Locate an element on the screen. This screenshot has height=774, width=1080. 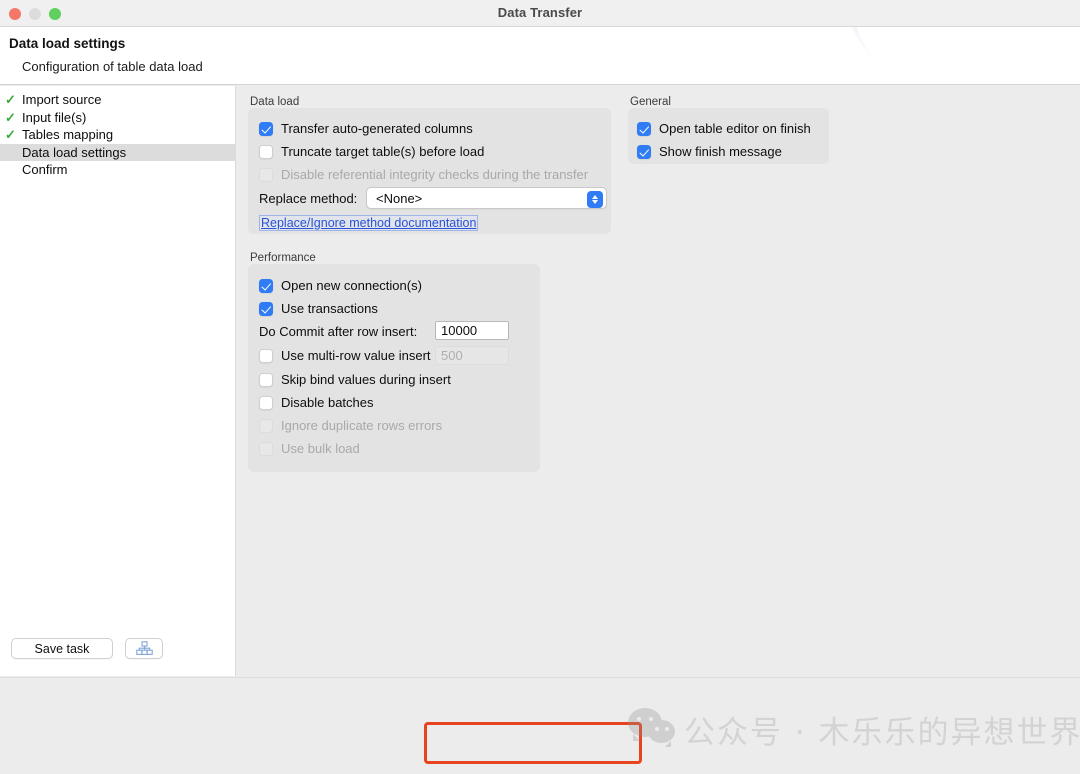
checkbox-skip-bind-values: Skip bind values during insert is located at coordinates (355, 379).